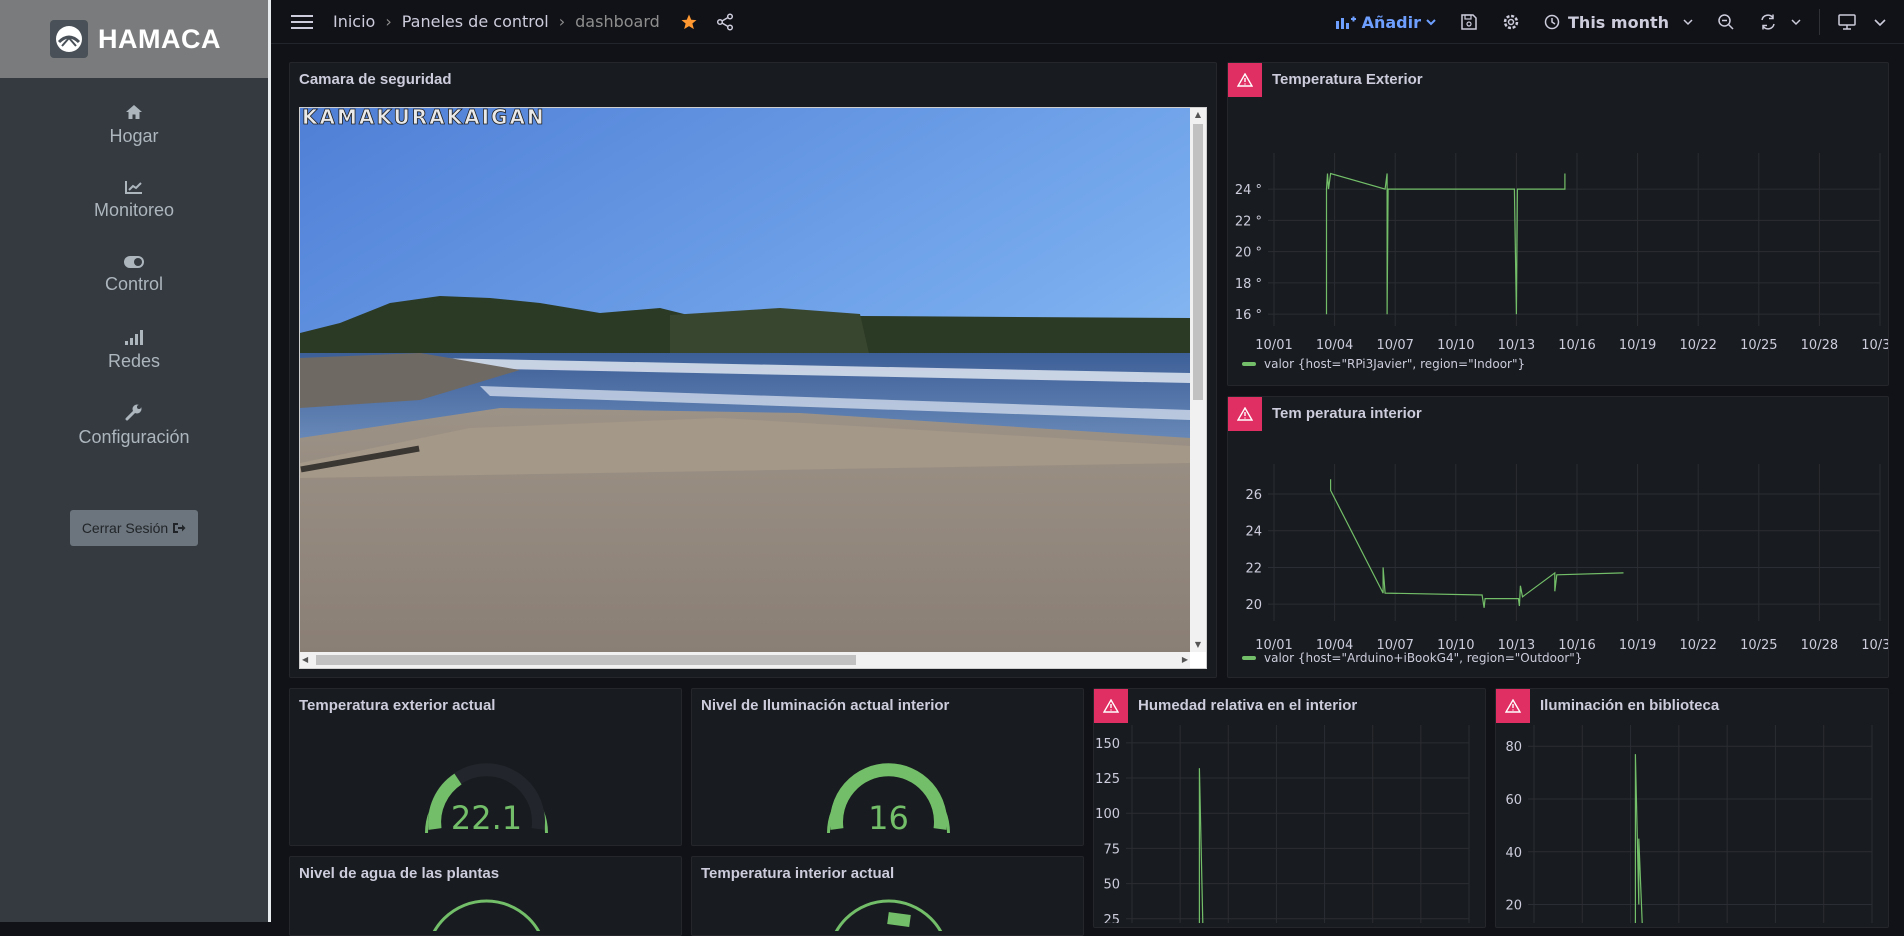 The height and width of the screenshot is (936, 1904). Describe the element at coordinates (179, 528) in the screenshot. I see `sign-out-icon` at that location.